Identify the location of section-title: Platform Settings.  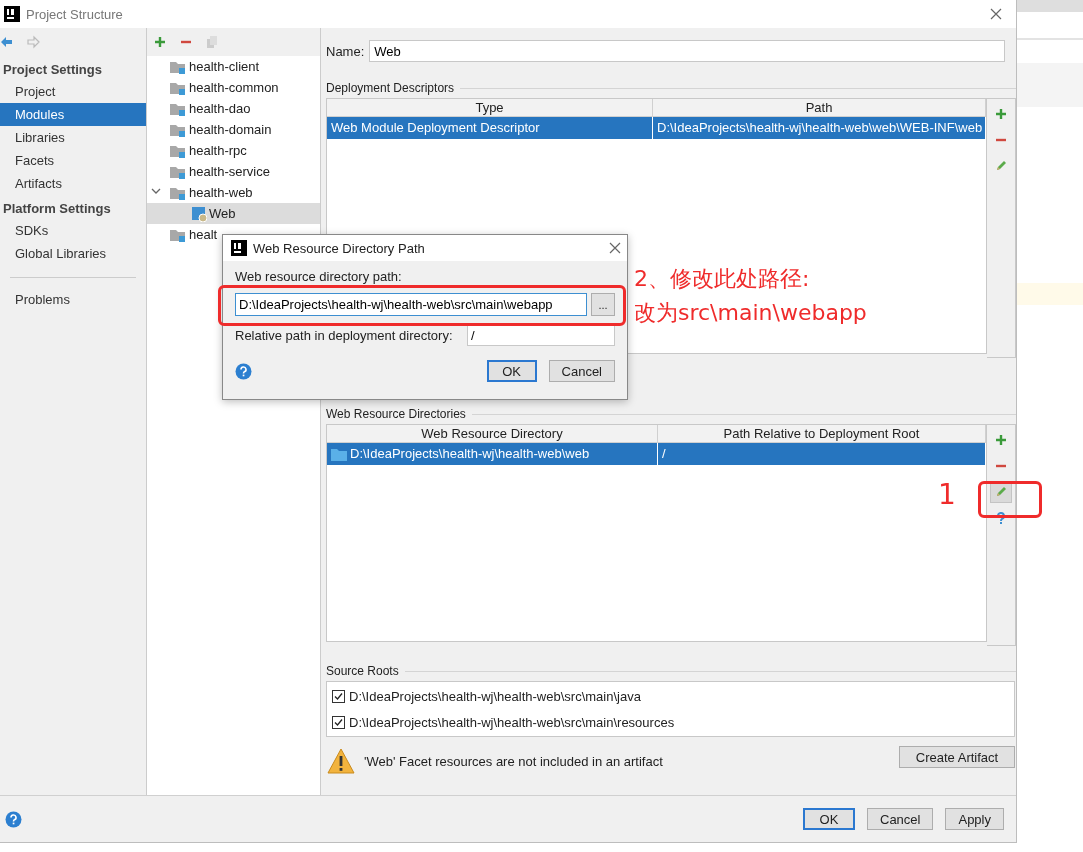
(57, 209).